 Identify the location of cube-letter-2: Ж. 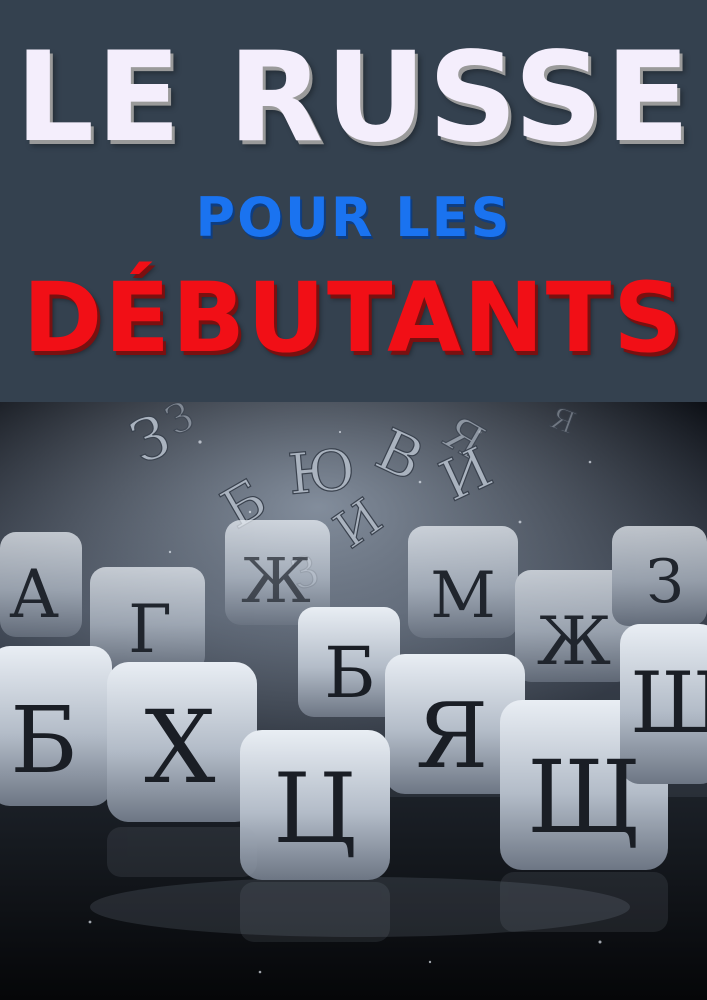
(276, 580).